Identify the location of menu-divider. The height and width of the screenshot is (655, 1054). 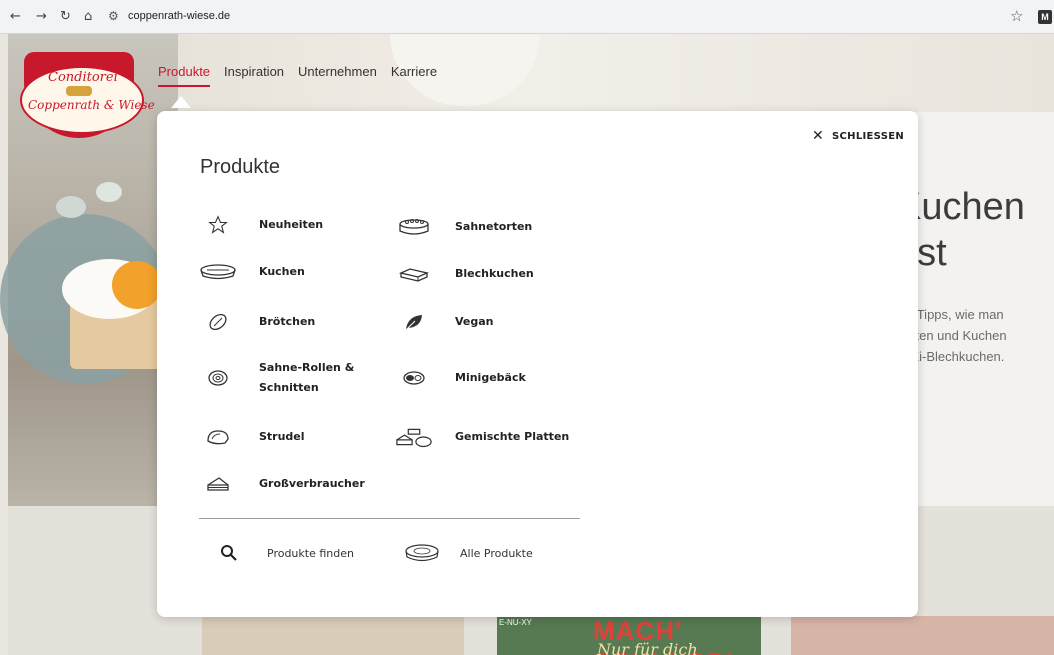
(389, 518).